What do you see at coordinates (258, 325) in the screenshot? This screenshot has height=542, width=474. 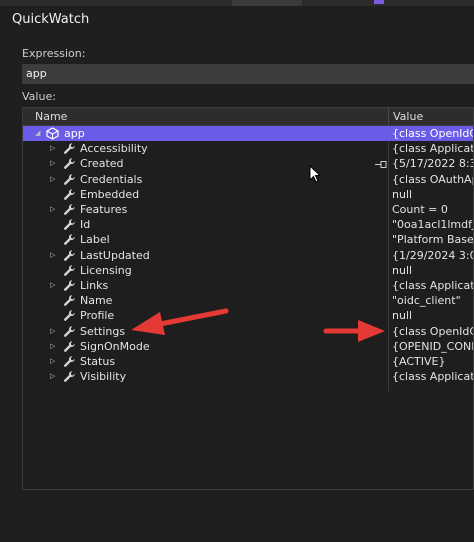 I see `annotation-arrows` at bounding box center [258, 325].